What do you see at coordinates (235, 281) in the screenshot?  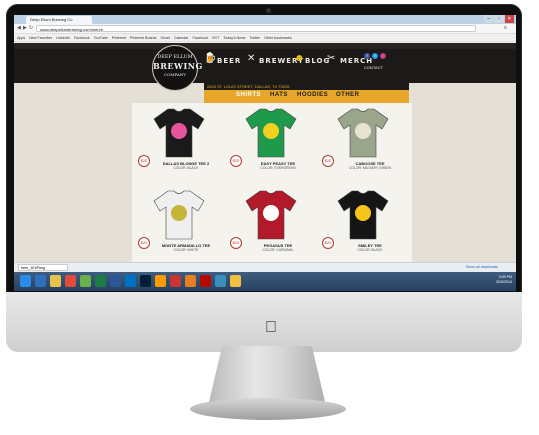 I see `folder-icon` at bounding box center [235, 281].